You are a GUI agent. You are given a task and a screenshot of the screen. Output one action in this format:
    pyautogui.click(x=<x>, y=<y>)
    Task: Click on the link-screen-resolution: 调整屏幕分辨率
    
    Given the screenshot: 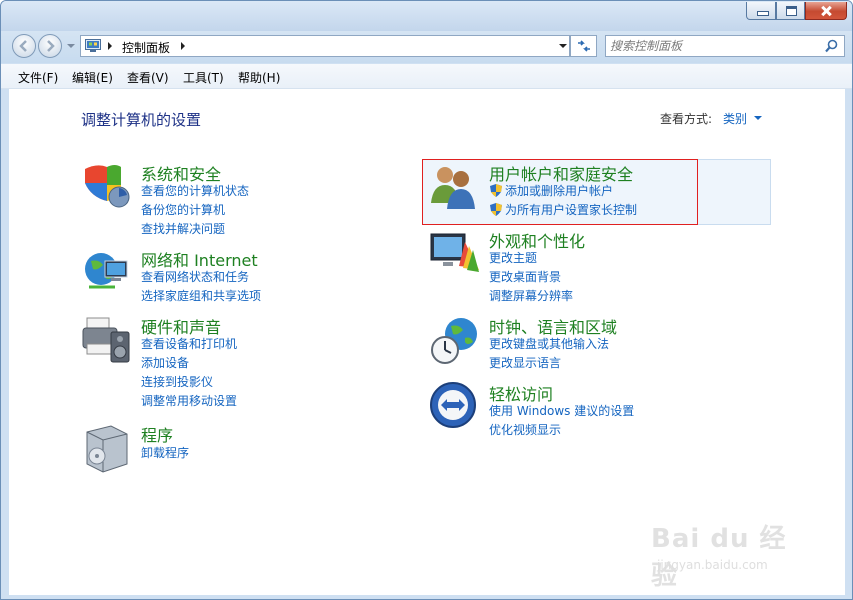 What is the action you would take?
    pyautogui.click(x=531, y=295)
    